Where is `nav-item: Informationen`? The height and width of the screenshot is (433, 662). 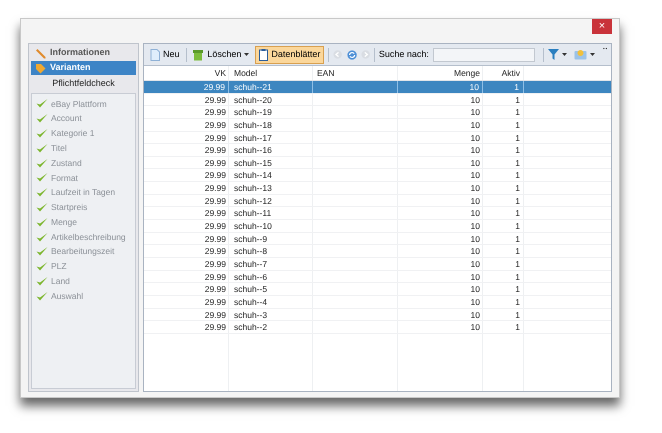
nav-item: Informationen is located at coordinates (83, 53).